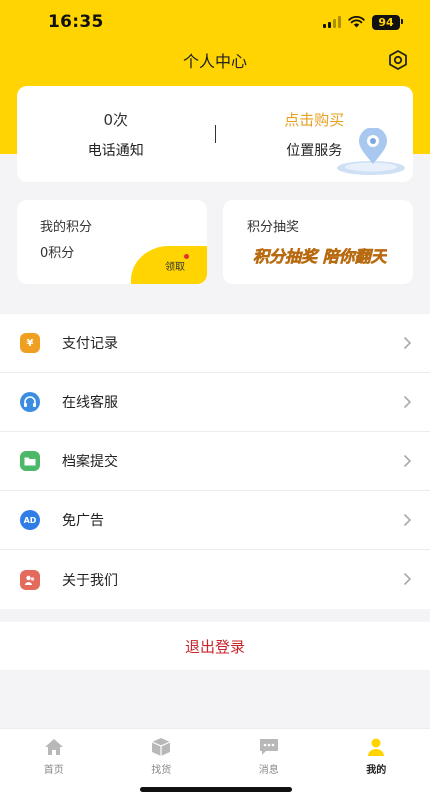 The width and height of the screenshot is (430, 800). Describe the element at coordinates (215, 343) in the screenshot. I see `menu-item-payment-records: ¥ 支付记录` at that location.